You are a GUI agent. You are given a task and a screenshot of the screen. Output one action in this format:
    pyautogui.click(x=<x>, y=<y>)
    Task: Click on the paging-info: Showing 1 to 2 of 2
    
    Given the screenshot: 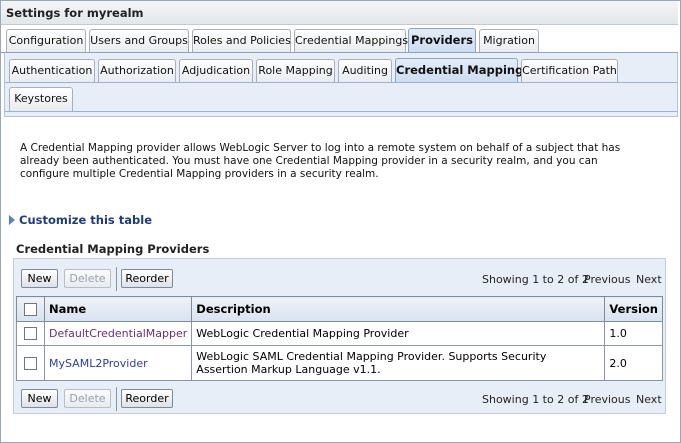 What is the action you would take?
    pyautogui.click(x=535, y=279)
    